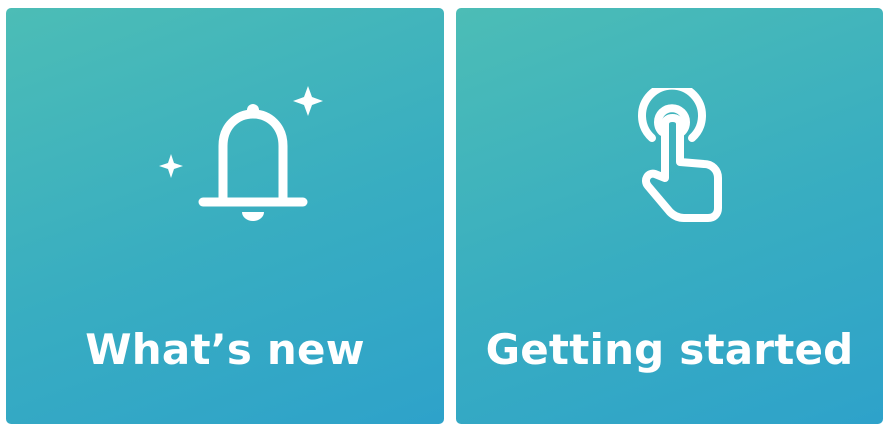  Describe the element at coordinates (669, 349) in the screenshot. I see `getting-started-label: Getting started` at that location.